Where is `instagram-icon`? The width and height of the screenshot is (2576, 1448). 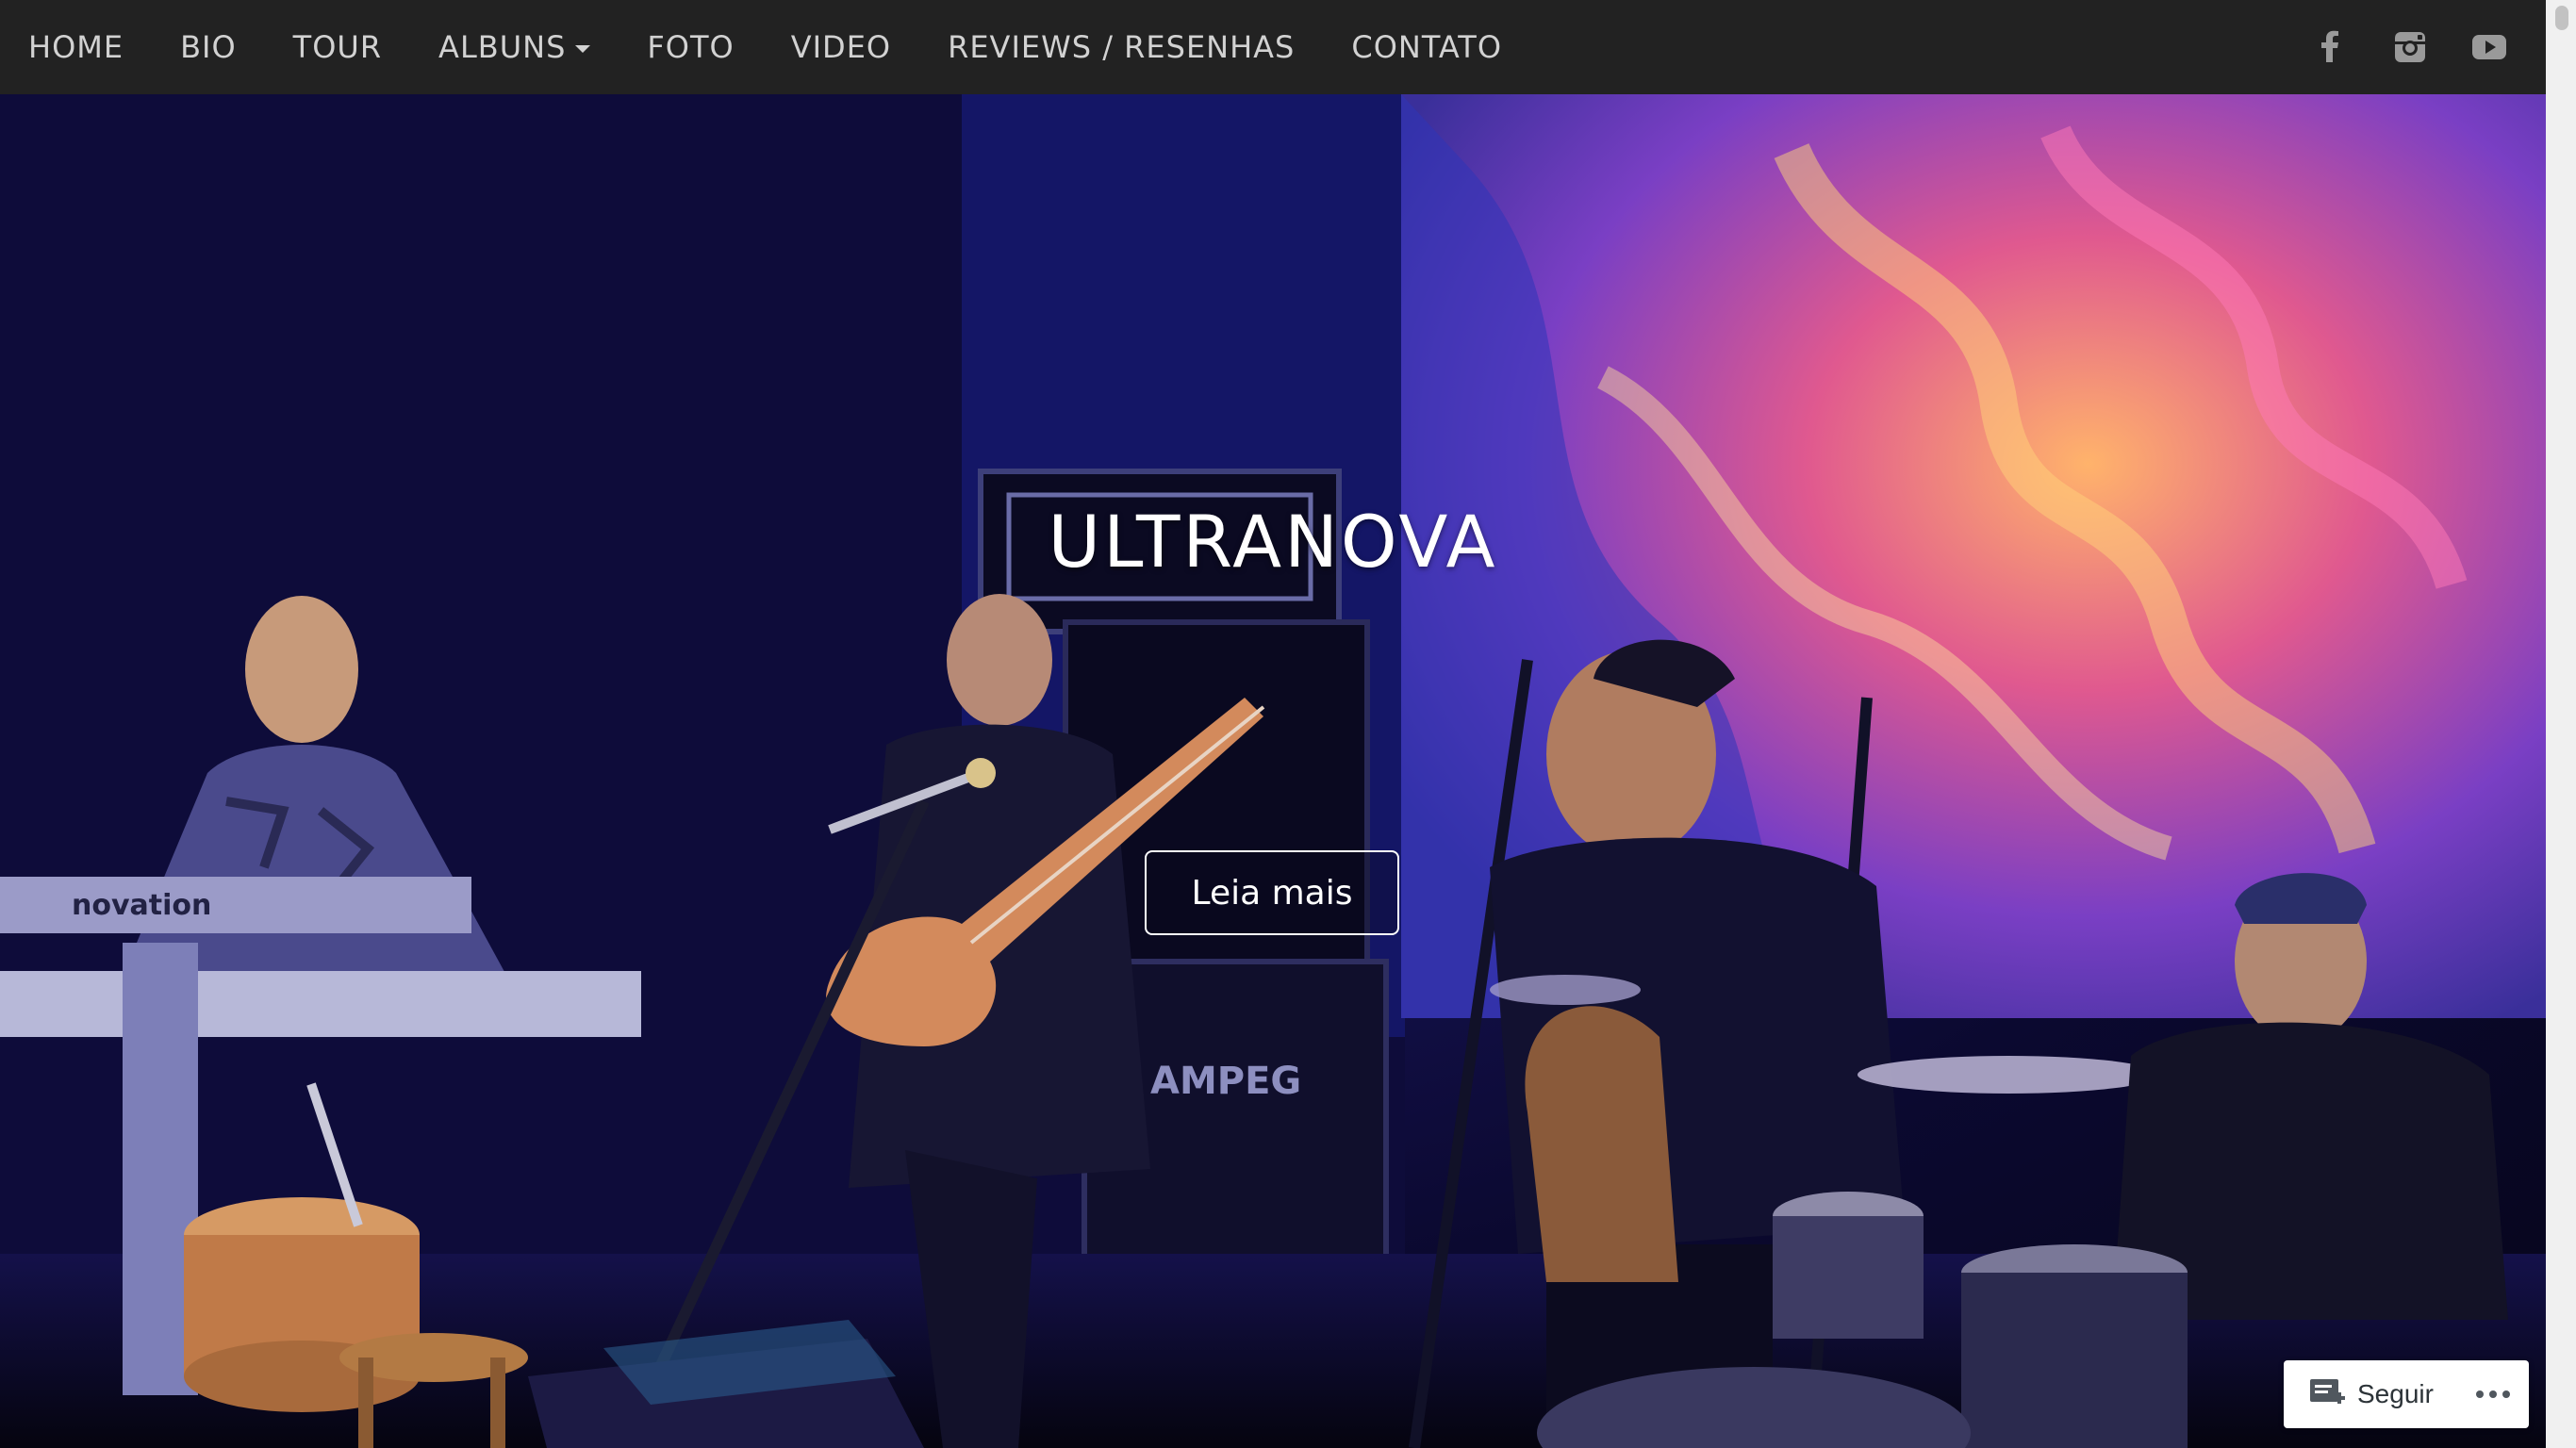 instagram-icon is located at coordinates (2410, 47).